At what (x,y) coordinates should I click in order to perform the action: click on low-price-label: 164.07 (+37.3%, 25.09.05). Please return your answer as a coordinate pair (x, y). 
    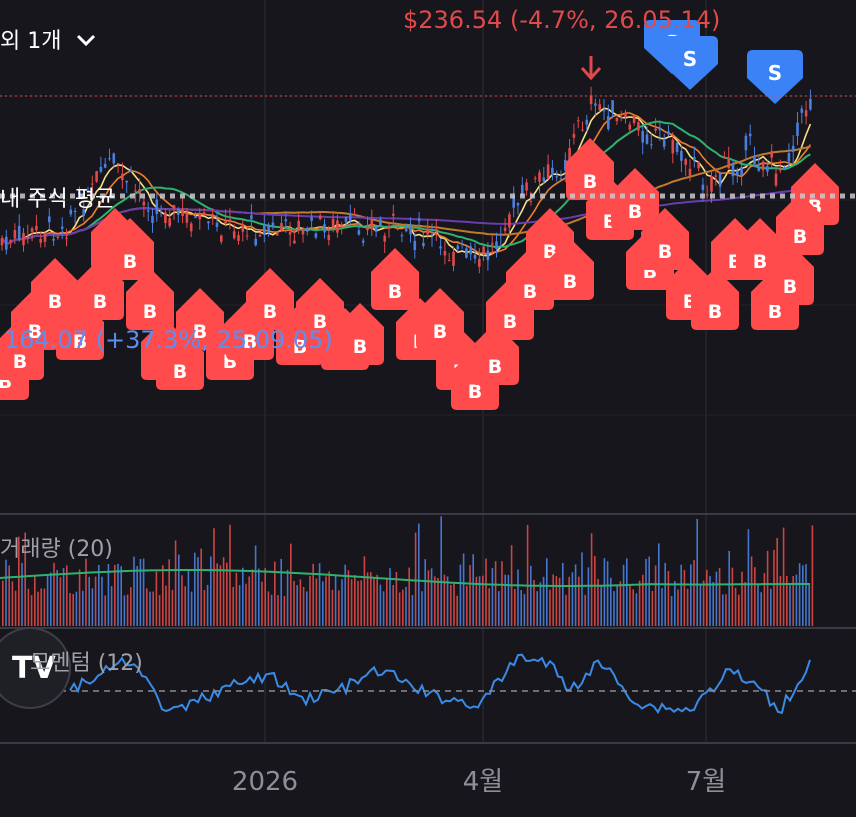
    Looking at the image, I should click on (168, 340).